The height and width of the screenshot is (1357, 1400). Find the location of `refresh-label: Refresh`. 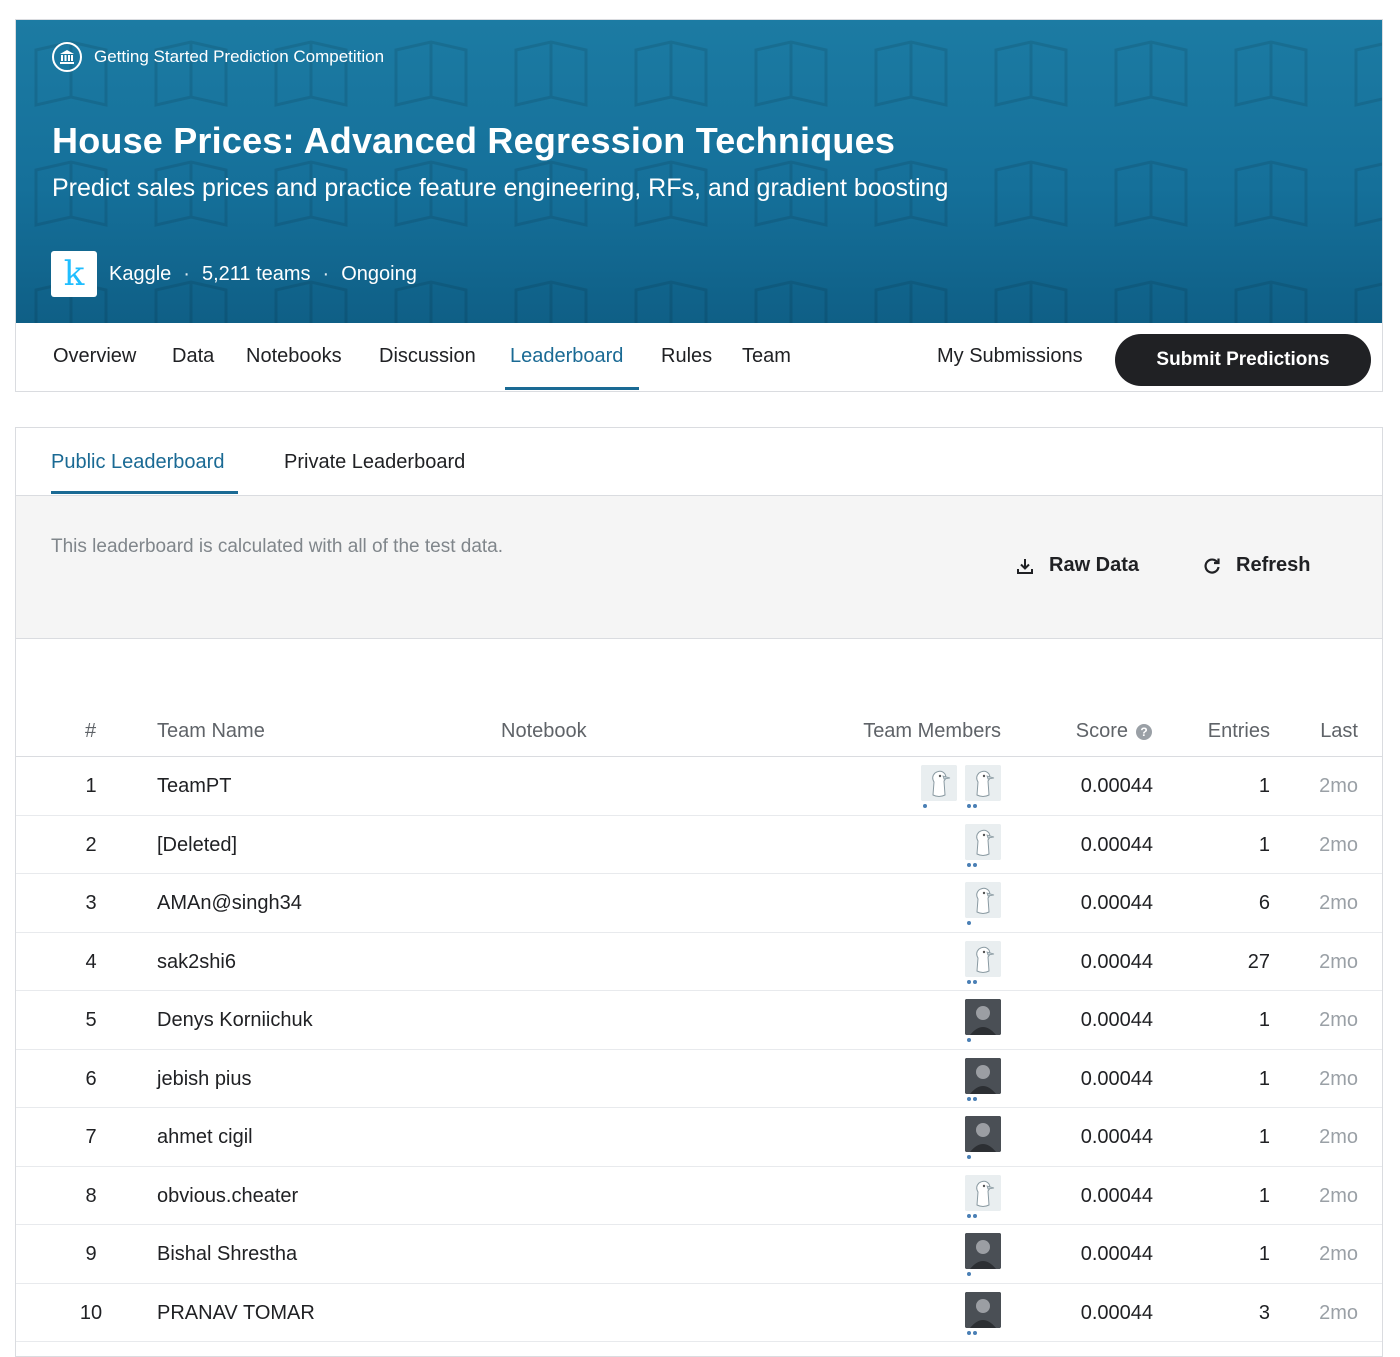

refresh-label: Refresh is located at coordinates (1273, 565).